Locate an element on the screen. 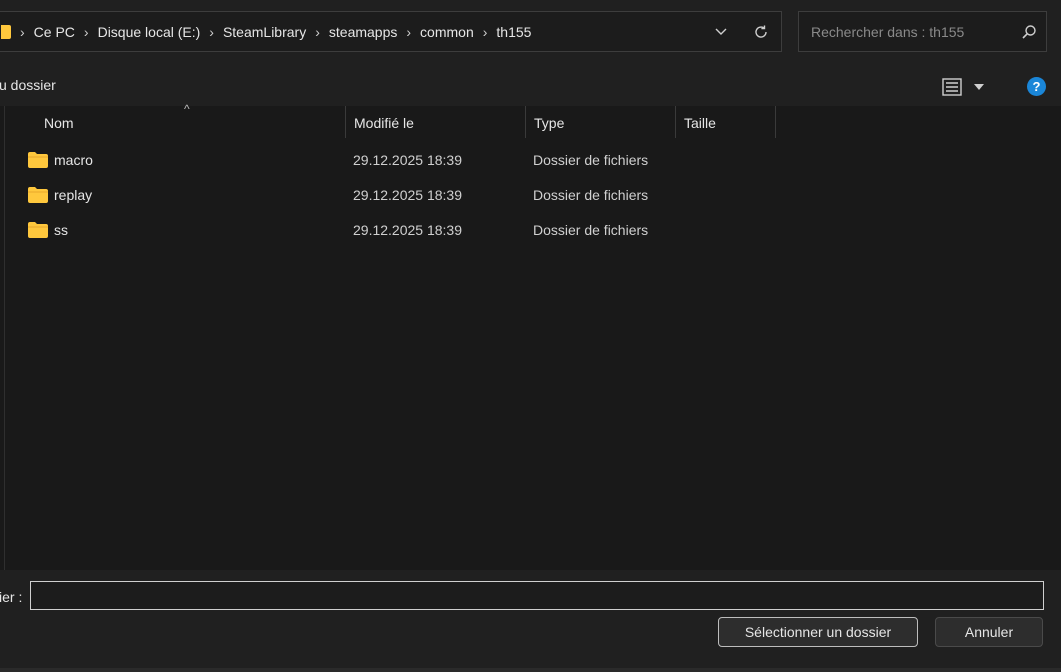  new-folder-button: u dossier is located at coordinates (28, 85).